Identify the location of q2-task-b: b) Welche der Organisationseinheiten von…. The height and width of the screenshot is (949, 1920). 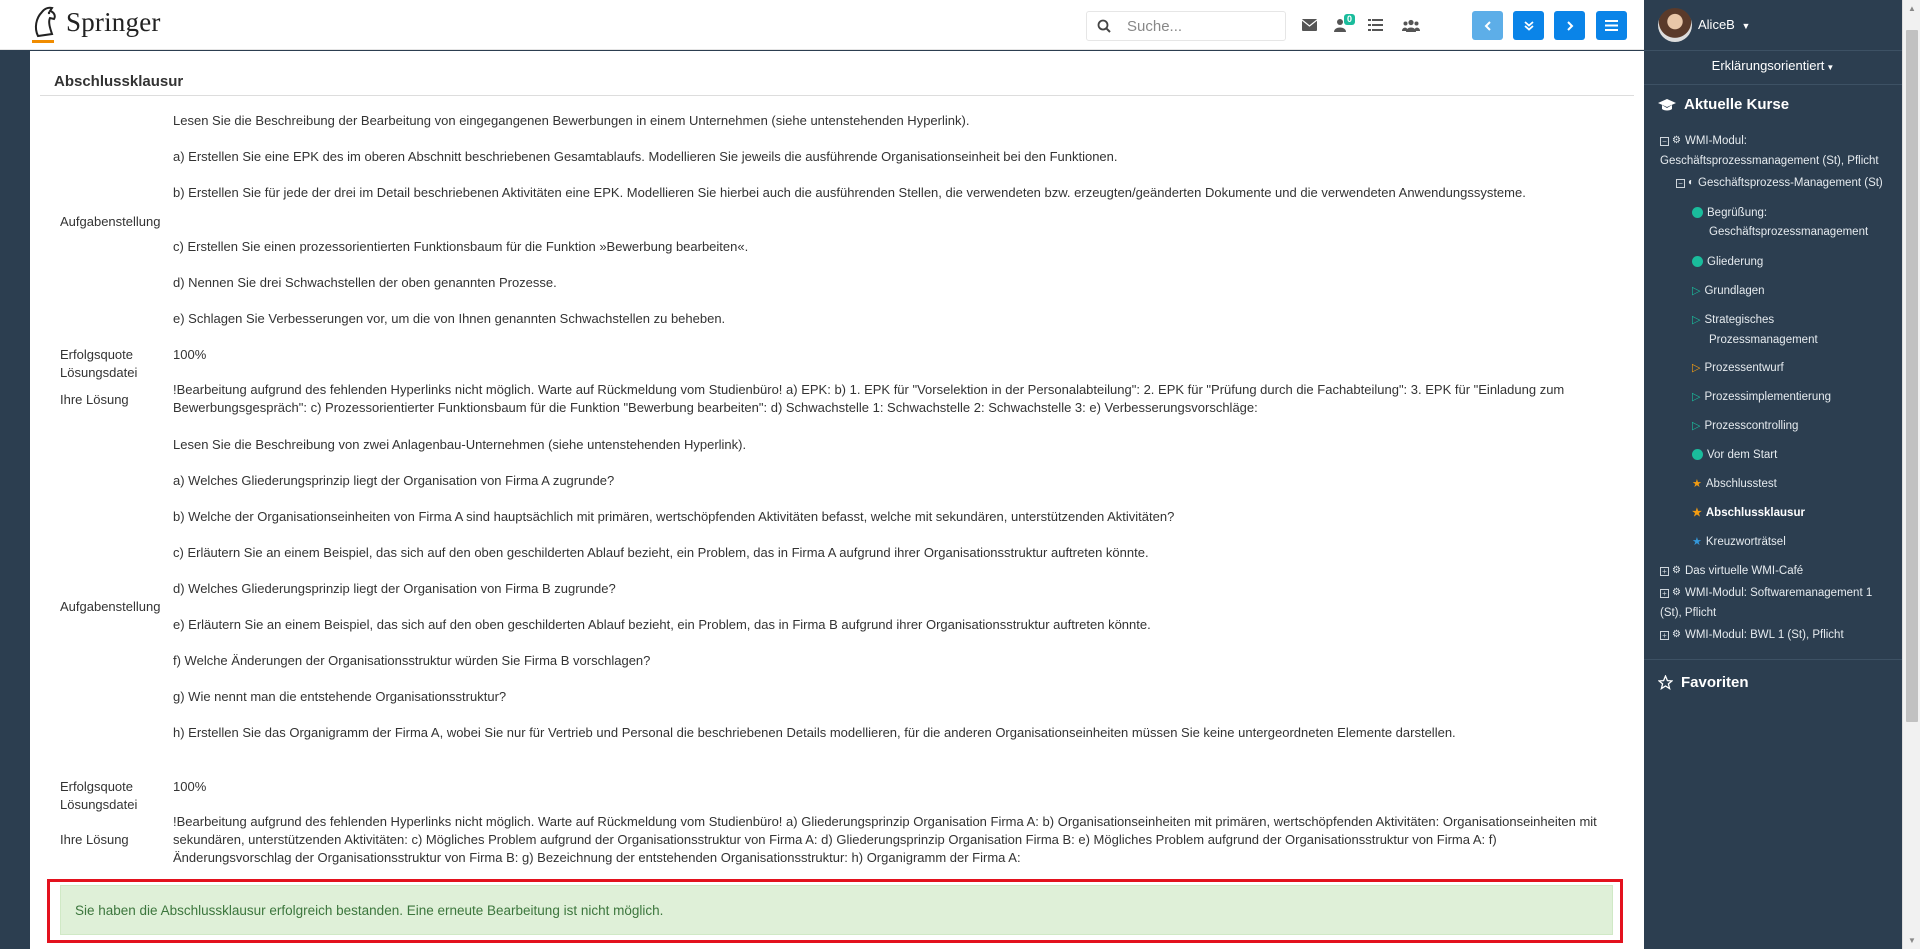
(674, 516).